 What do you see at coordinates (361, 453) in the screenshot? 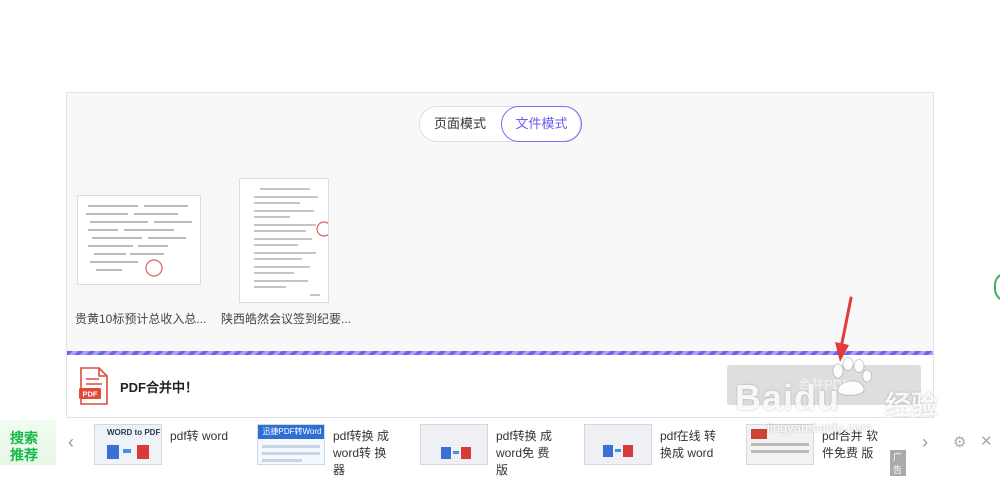
I see `recommend-item-text: pdf转换 成word转 换器` at bounding box center [361, 453].